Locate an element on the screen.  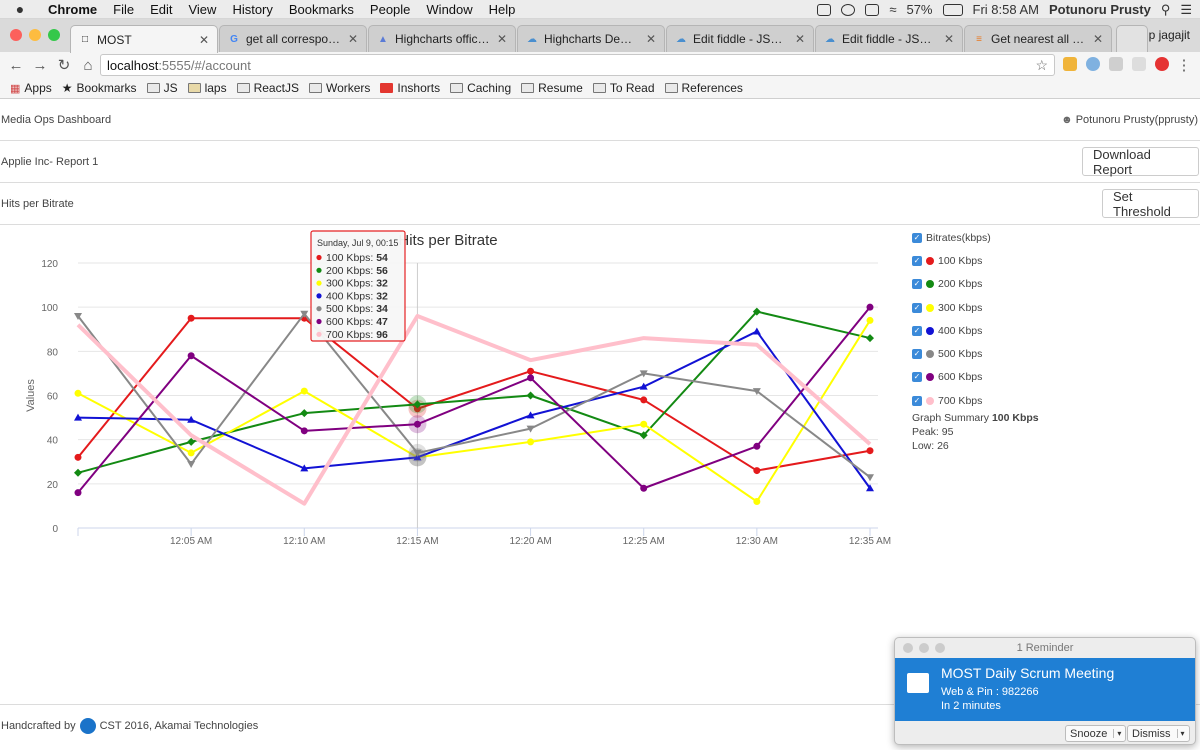
apple-icon: ● is located at coordinates (20, 9).